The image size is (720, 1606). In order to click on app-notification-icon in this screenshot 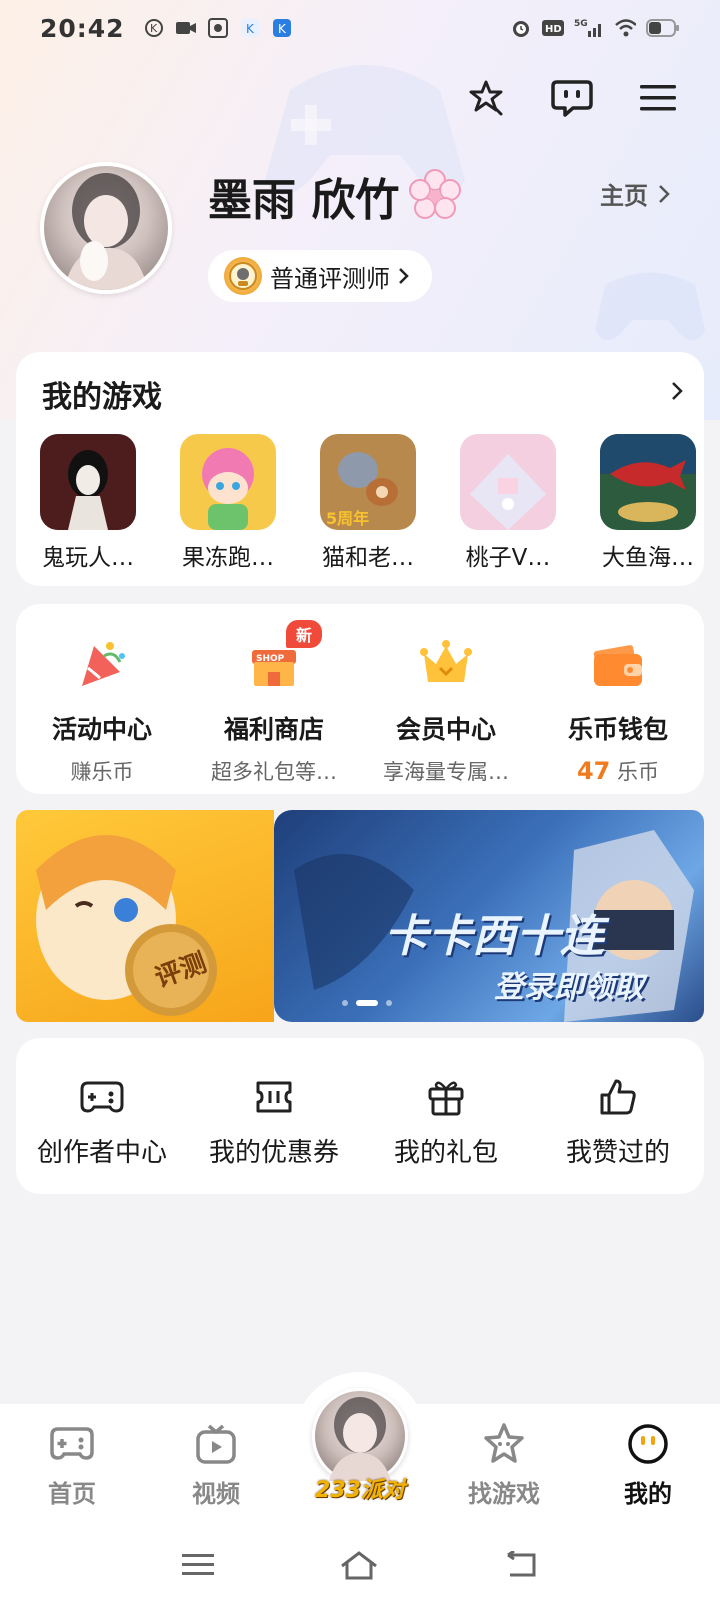, I will do `click(218, 28)`.